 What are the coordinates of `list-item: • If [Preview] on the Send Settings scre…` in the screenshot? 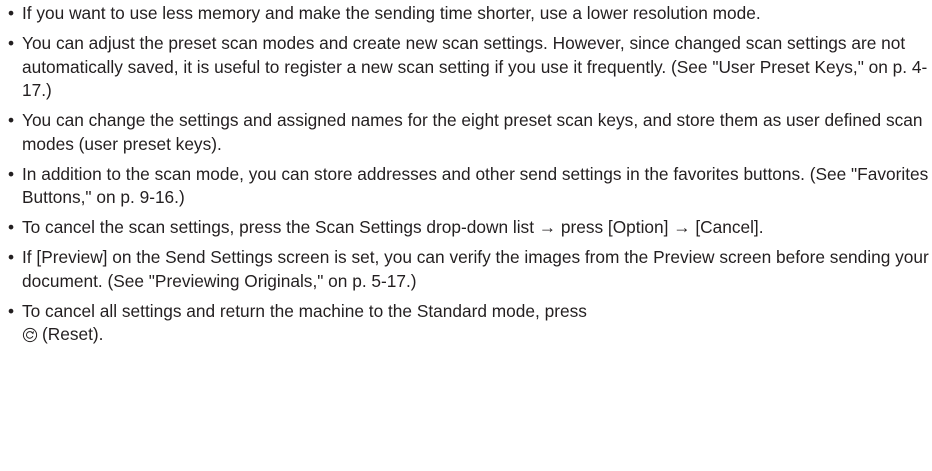 It's located at (470, 269).